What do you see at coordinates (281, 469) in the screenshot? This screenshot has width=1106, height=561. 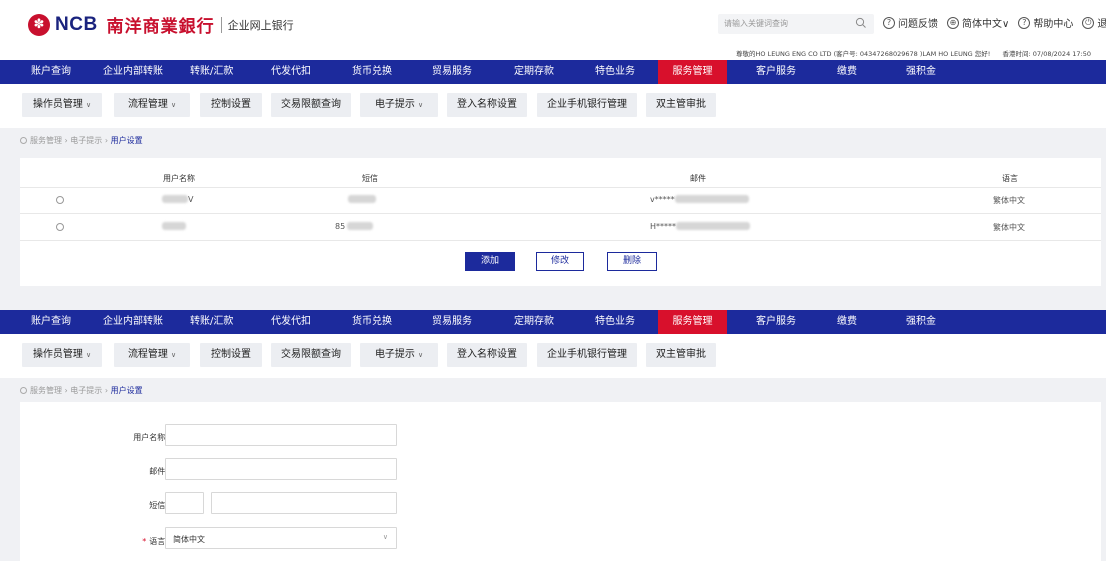 I see `email-field` at bounding box center [281, 469].